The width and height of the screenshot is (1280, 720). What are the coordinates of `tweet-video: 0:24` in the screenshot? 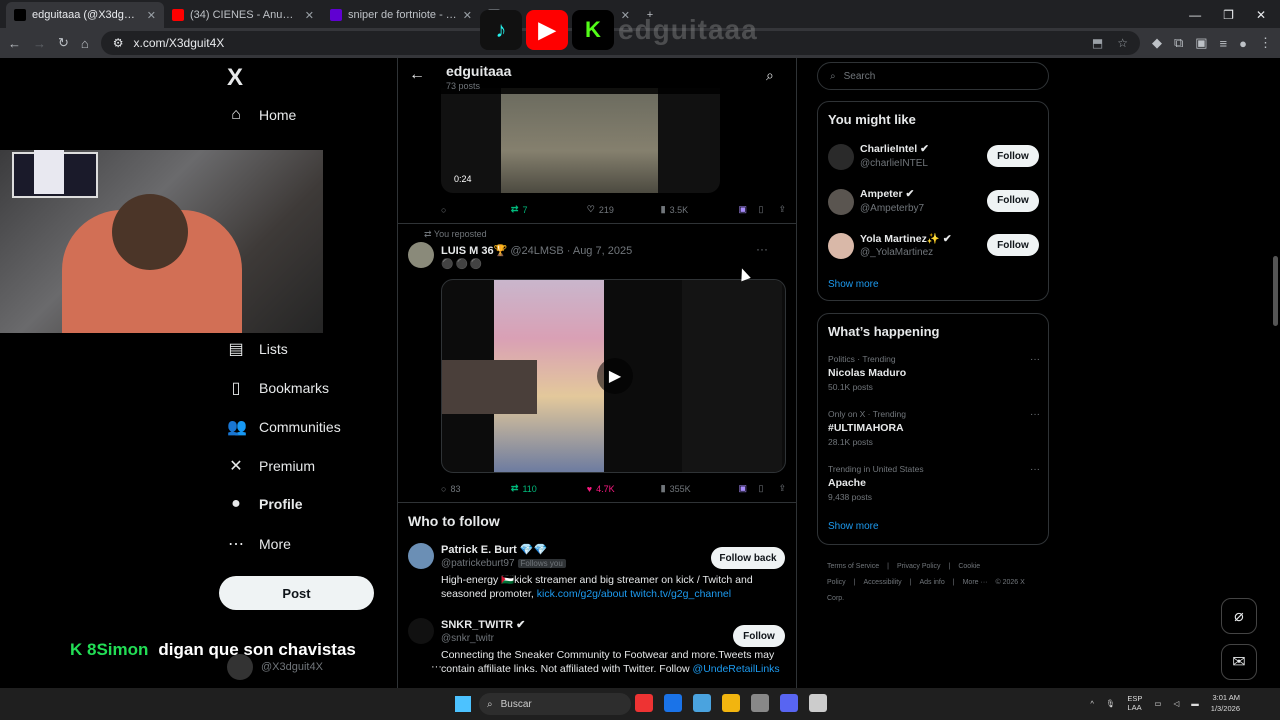 It's located at (580, 140).